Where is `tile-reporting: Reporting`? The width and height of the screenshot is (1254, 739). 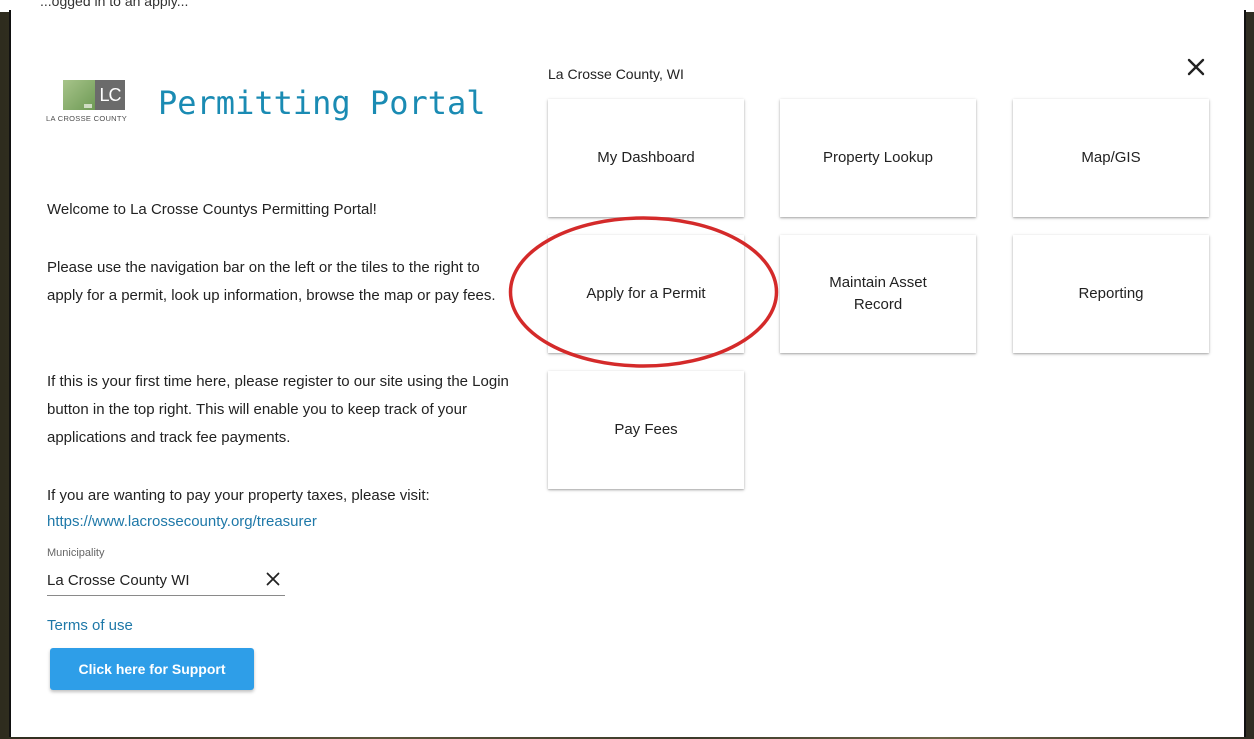
tile-reporting: Reporting is located at coordinates (1111, 294).